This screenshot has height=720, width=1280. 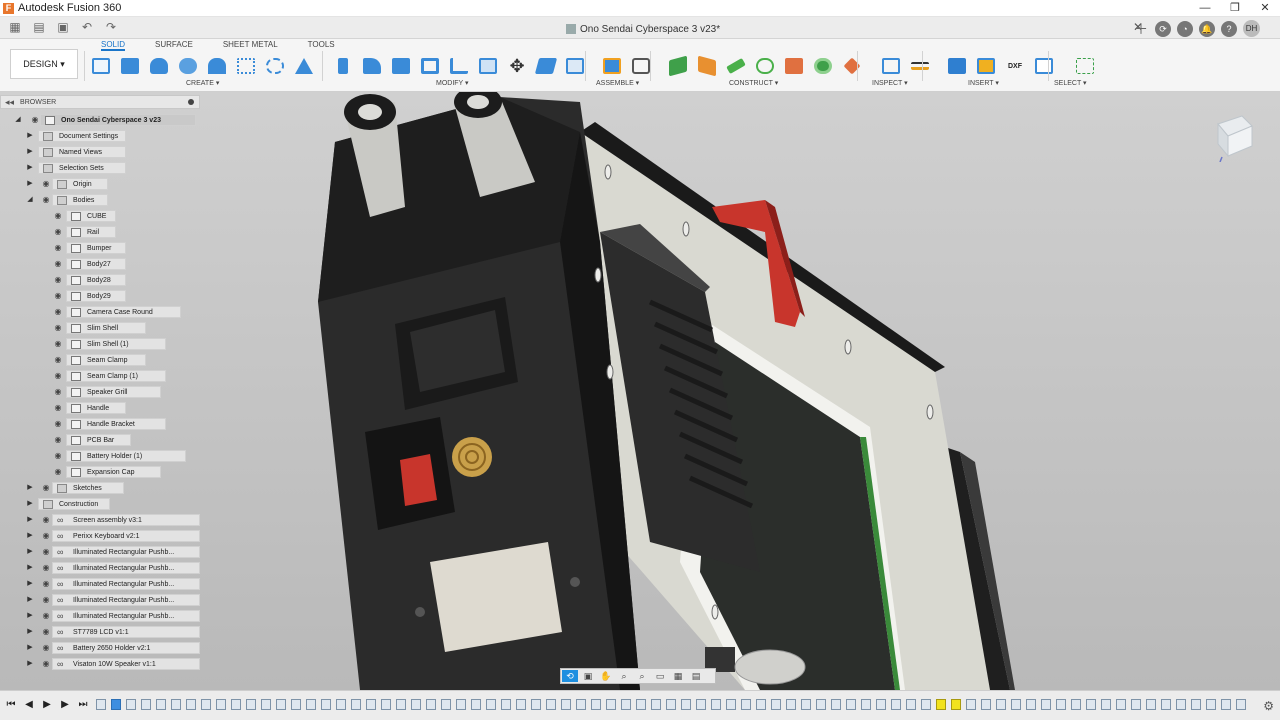 What do you see at coordinates (1185, 28) in the screenshot?
I see `job-status-icon: ◔` at bounding box center [1185, 28].